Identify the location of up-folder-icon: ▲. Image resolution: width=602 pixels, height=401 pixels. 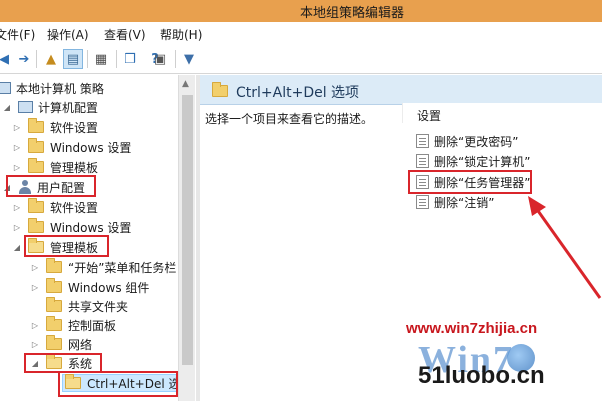
(51, 59).